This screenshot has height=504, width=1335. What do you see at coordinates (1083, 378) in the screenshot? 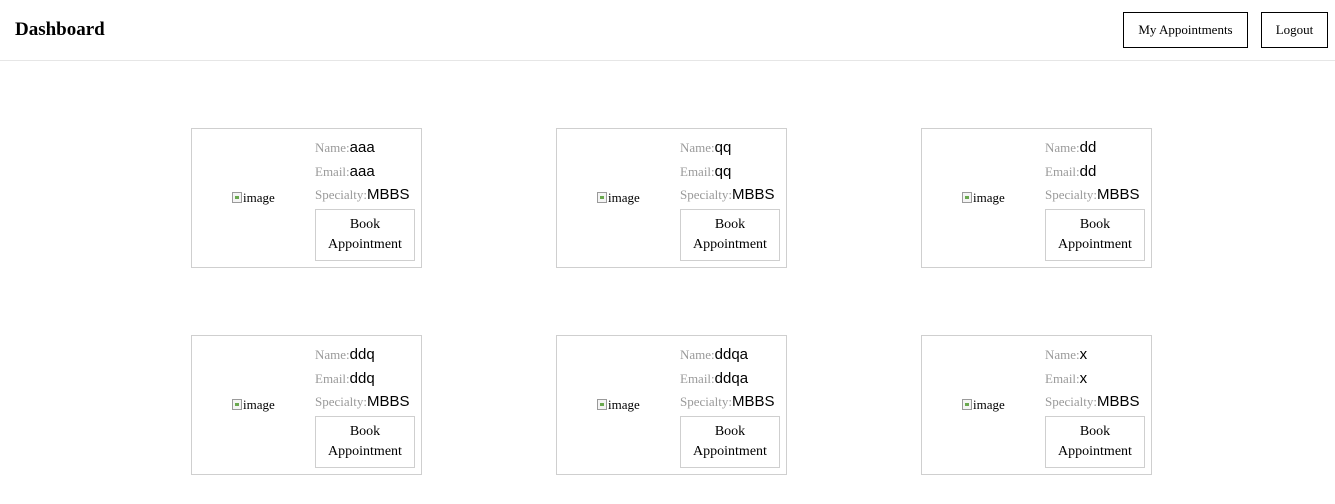
I see `doctor-email: x` at bounding box center [1083, 378].